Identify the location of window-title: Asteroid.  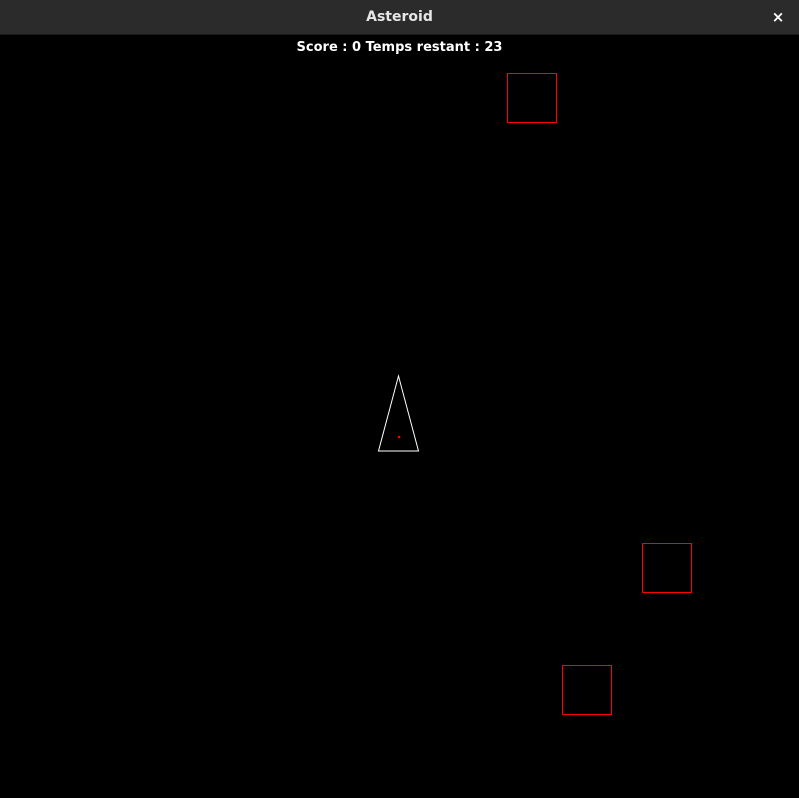
(399, 17).